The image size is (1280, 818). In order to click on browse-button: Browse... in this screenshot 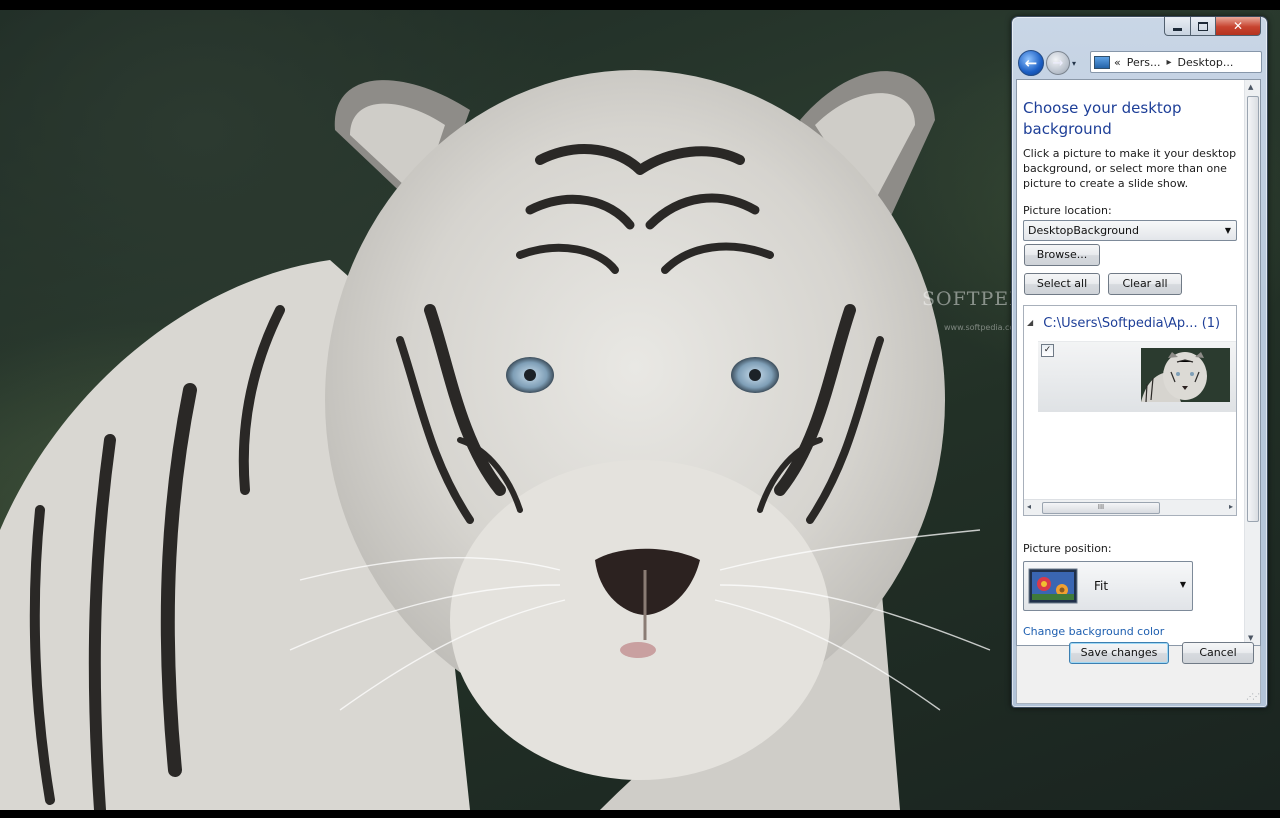, I will do `click(1062, 255)`.